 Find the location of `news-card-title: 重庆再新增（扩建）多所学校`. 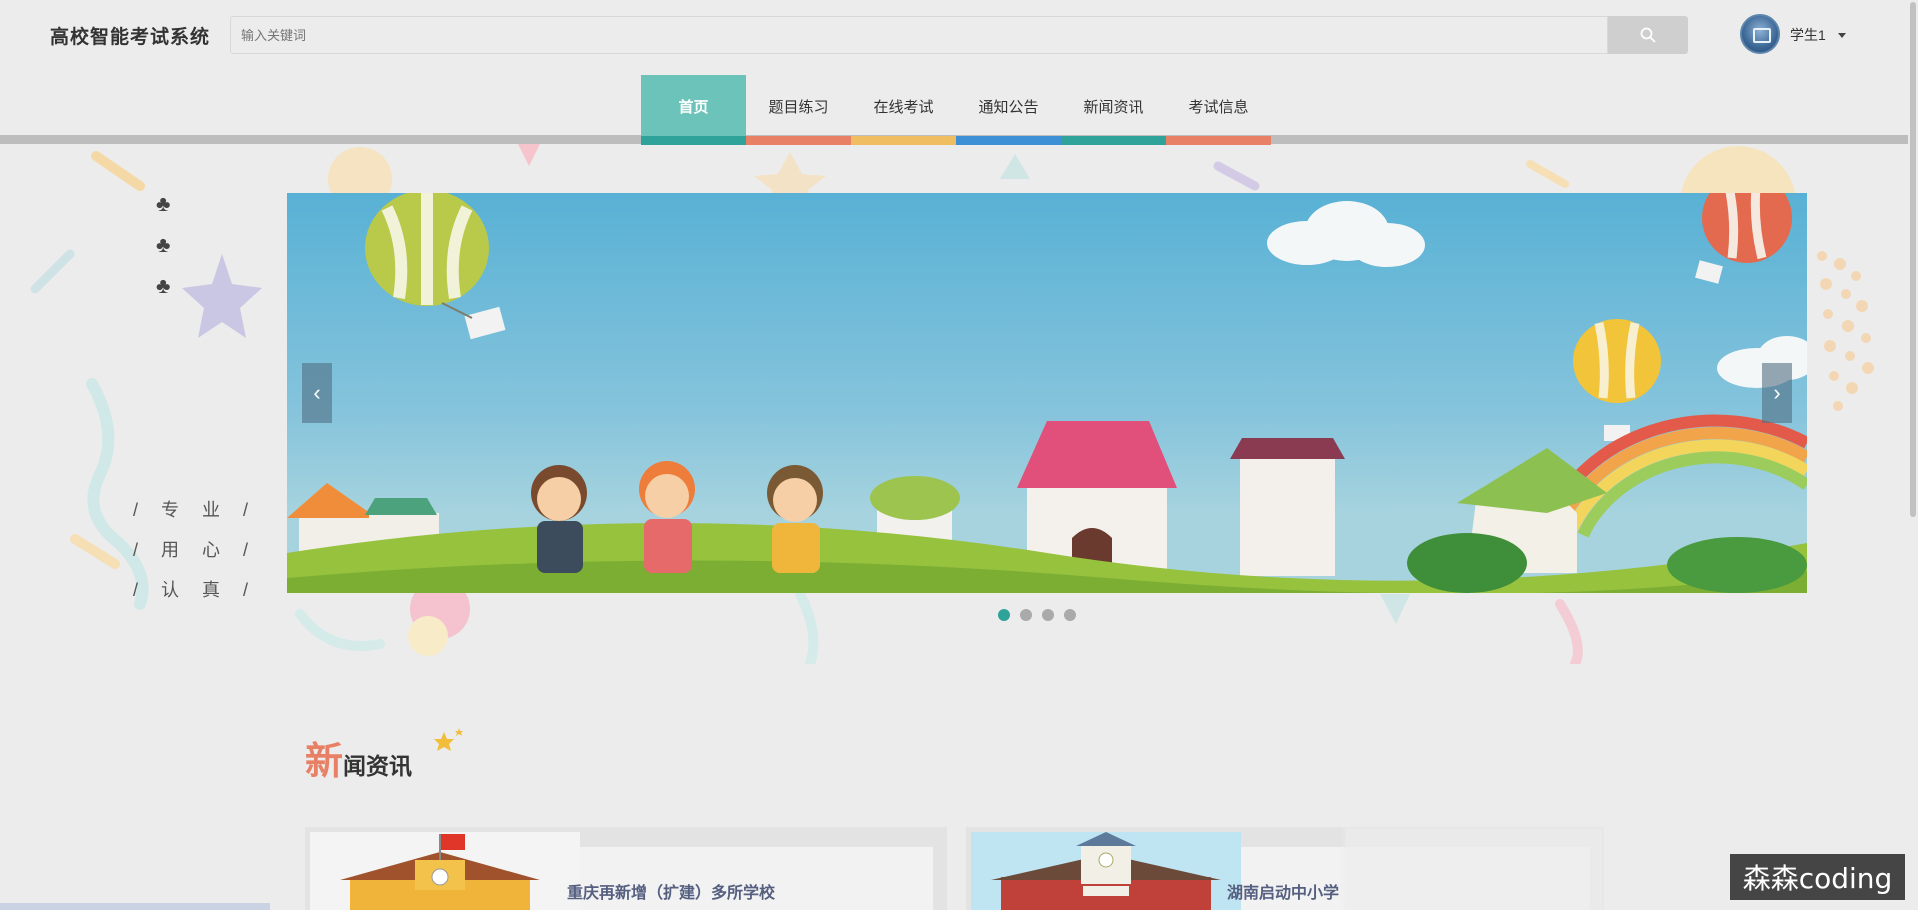

news-card-title: 重庆再新增（扩建）多所学校 is located at coordinates (671, 891).